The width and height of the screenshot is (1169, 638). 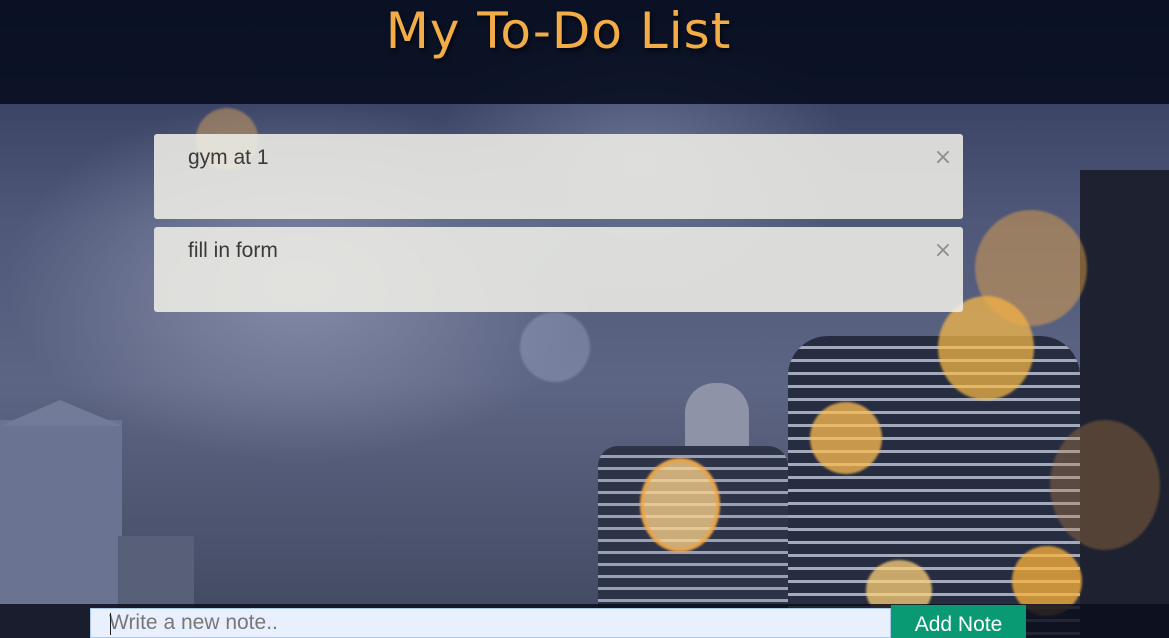 What do you see at coordinates (61, 413) in the screenshot?
I see `left-building-roof` at bounding box center [61, 413].